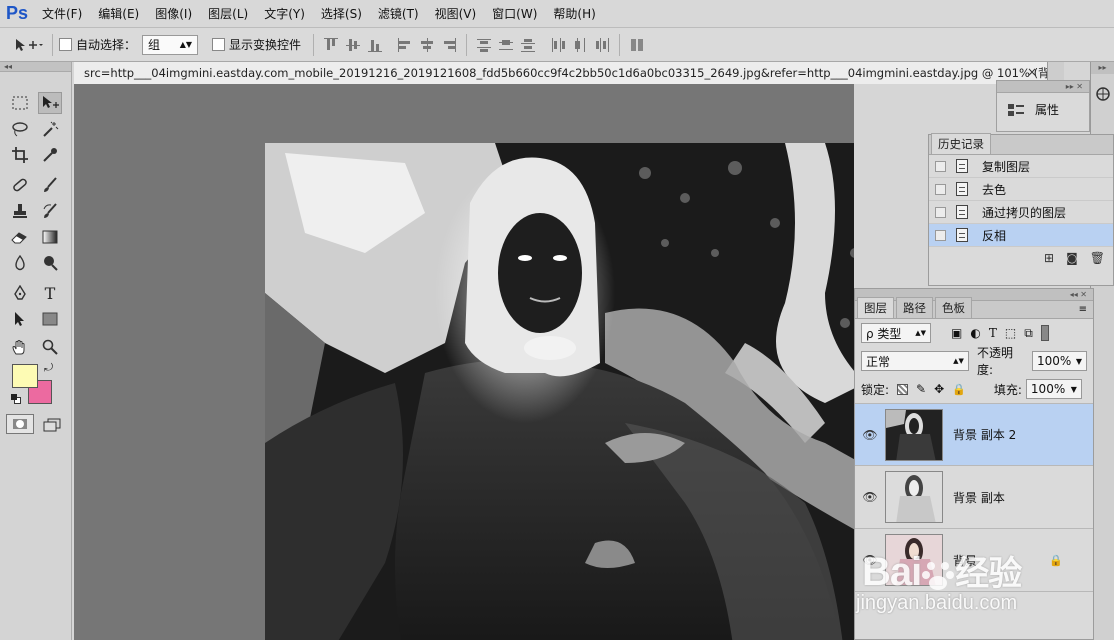 This screenshot has width=1114, height=640. Describe the element at coordinates (20, 237) in the screenshot. I see `eraser-tool-icon` at that location.